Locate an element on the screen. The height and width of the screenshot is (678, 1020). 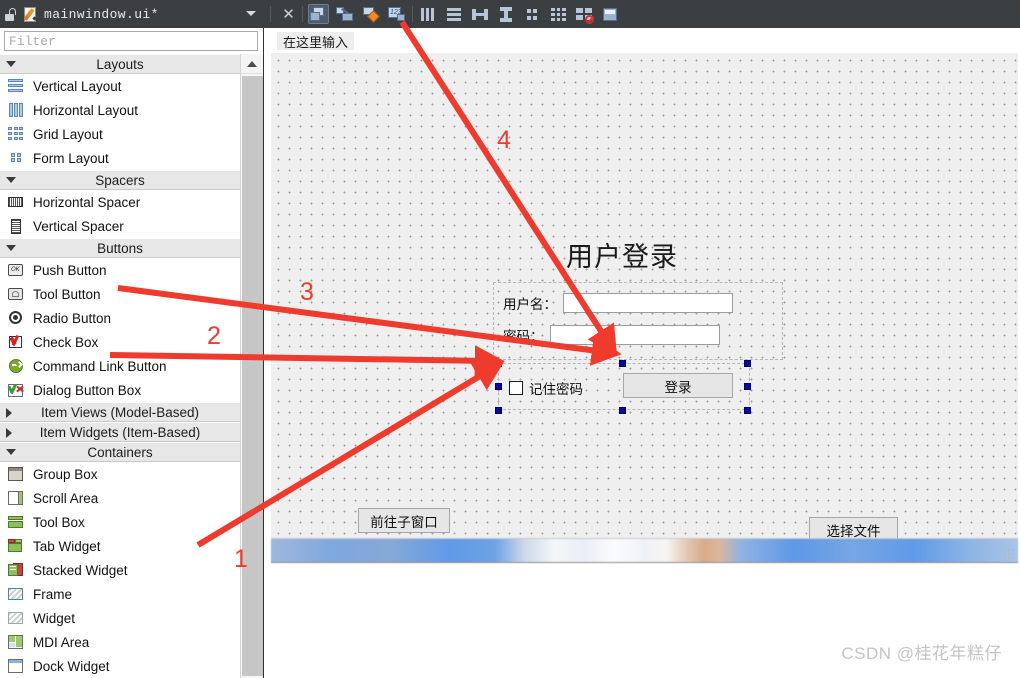
tool-box-icon is located at coordinates (16, 522).